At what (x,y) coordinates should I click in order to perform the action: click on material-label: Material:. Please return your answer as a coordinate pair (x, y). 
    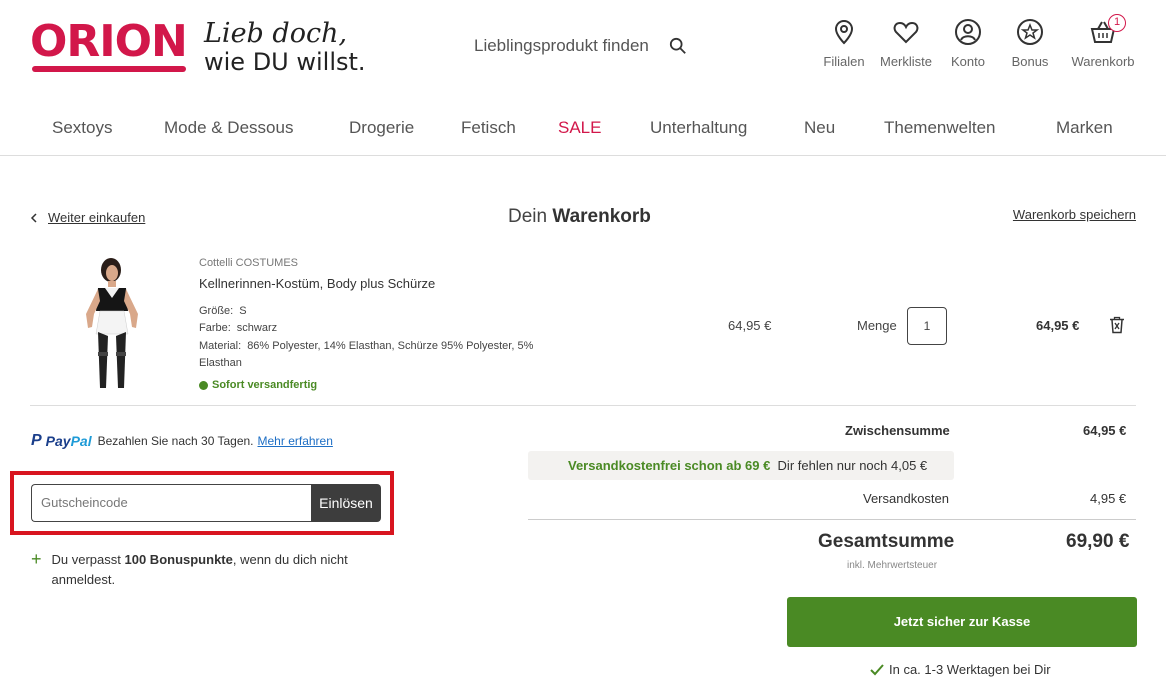
    Looking at the image, I should click on (220, 346).